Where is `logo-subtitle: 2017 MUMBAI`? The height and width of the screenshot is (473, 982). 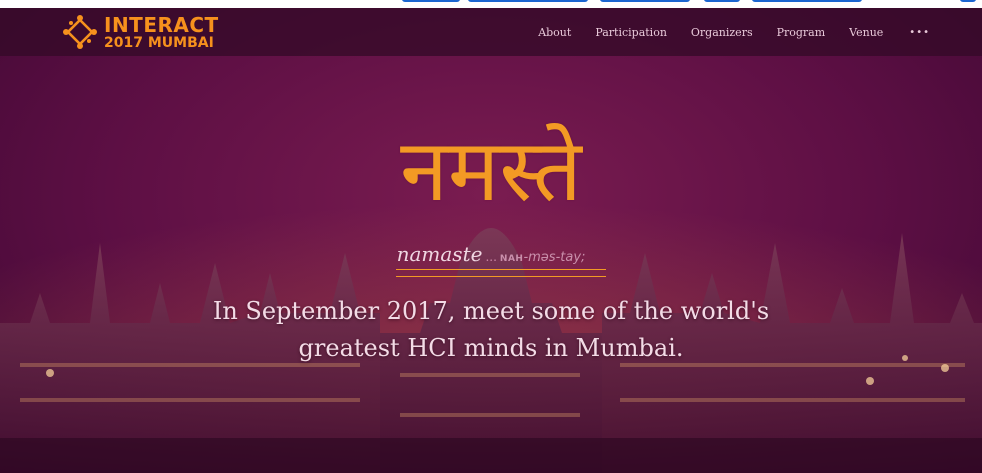
logo-subtitle: 2017 MUMBAI is located at coordinates (159, 42).